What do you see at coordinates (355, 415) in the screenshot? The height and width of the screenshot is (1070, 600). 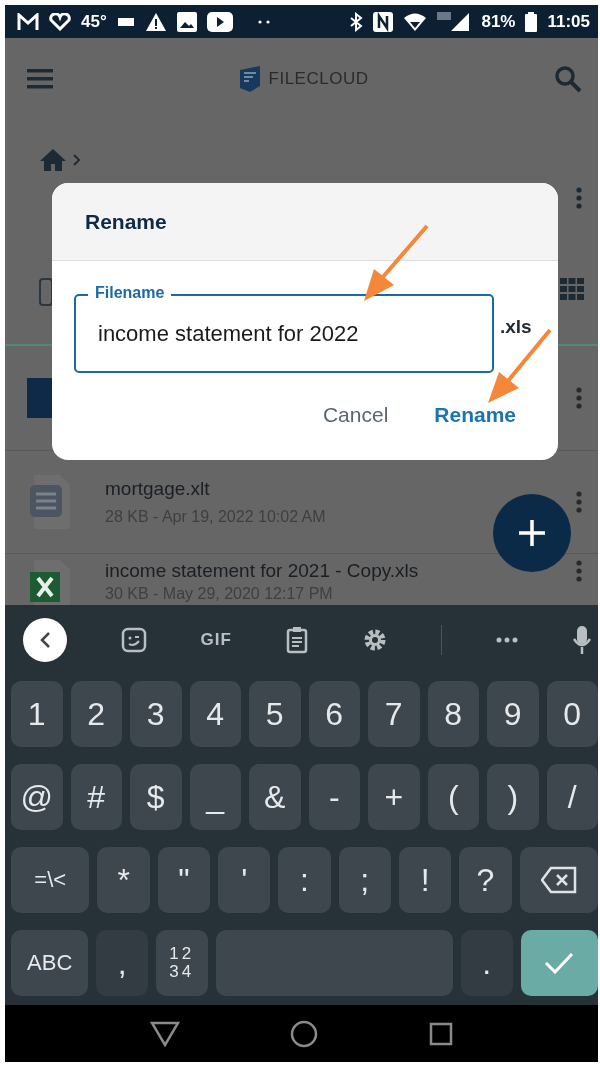 I see `cancel-button: Cancel` at bounding box center [355, 415].